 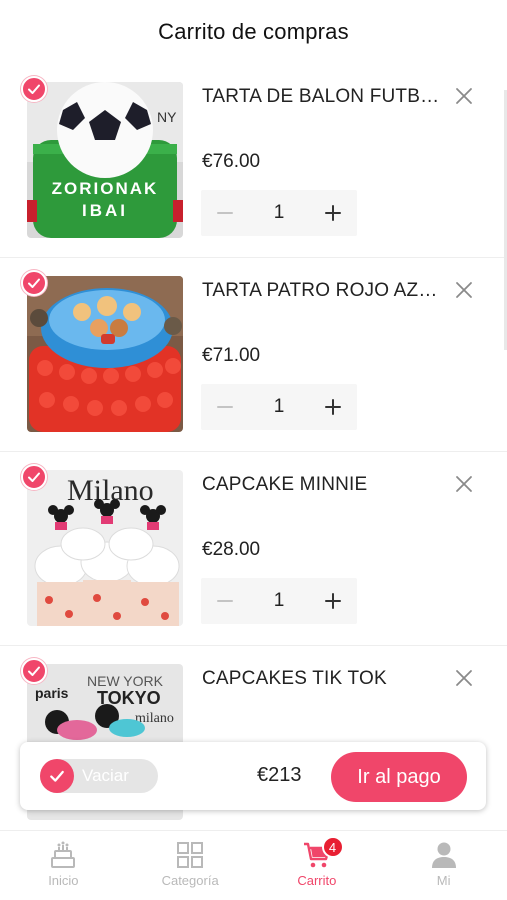 I want to click on bottom-tab-bar: Inicio Categoría 4 Carrito Mi, so click(x=253, y=865).